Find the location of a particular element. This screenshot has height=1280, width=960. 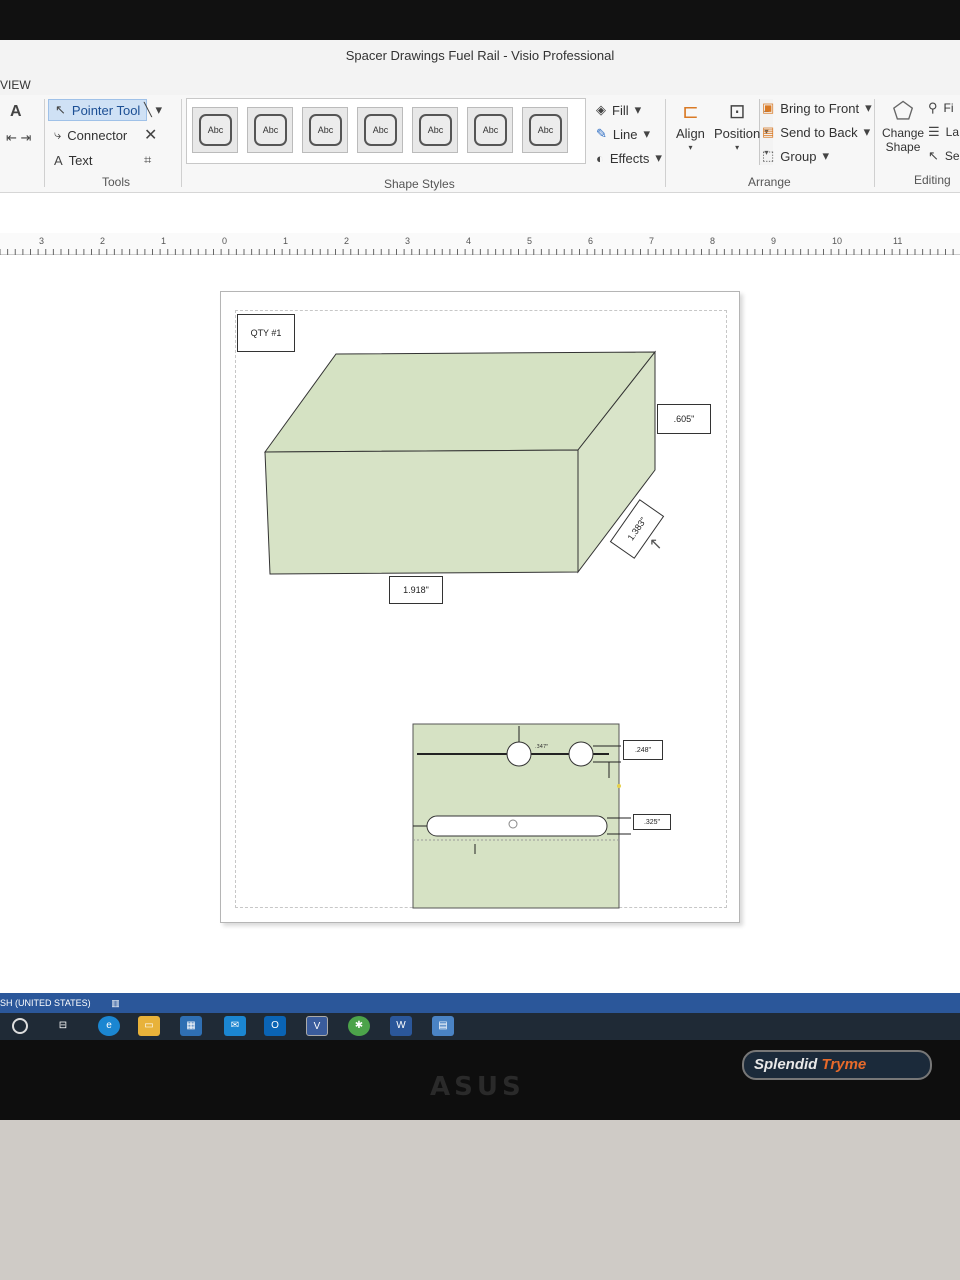

dimension-width: 1.918" is located at coordinates (416, 590).